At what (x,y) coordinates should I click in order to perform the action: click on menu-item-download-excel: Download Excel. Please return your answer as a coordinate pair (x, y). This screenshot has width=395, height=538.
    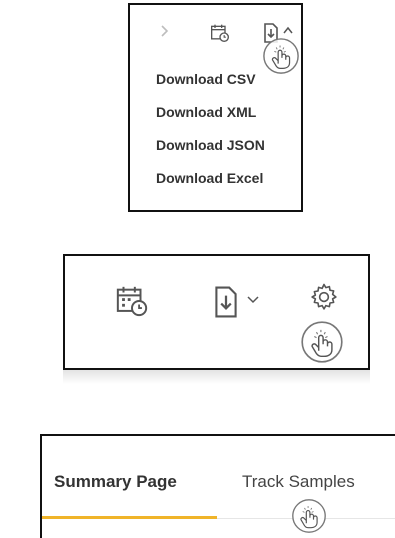
    Looking at the image, I should click on (215, 178).